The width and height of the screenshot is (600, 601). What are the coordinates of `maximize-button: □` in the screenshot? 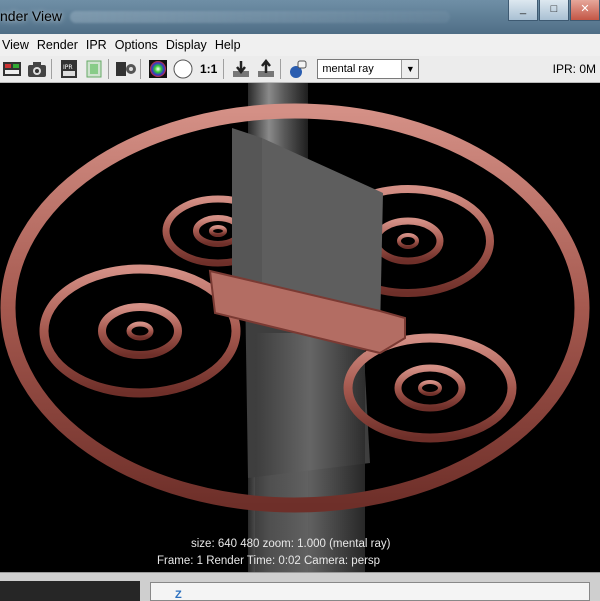 It's located at (554, 10).